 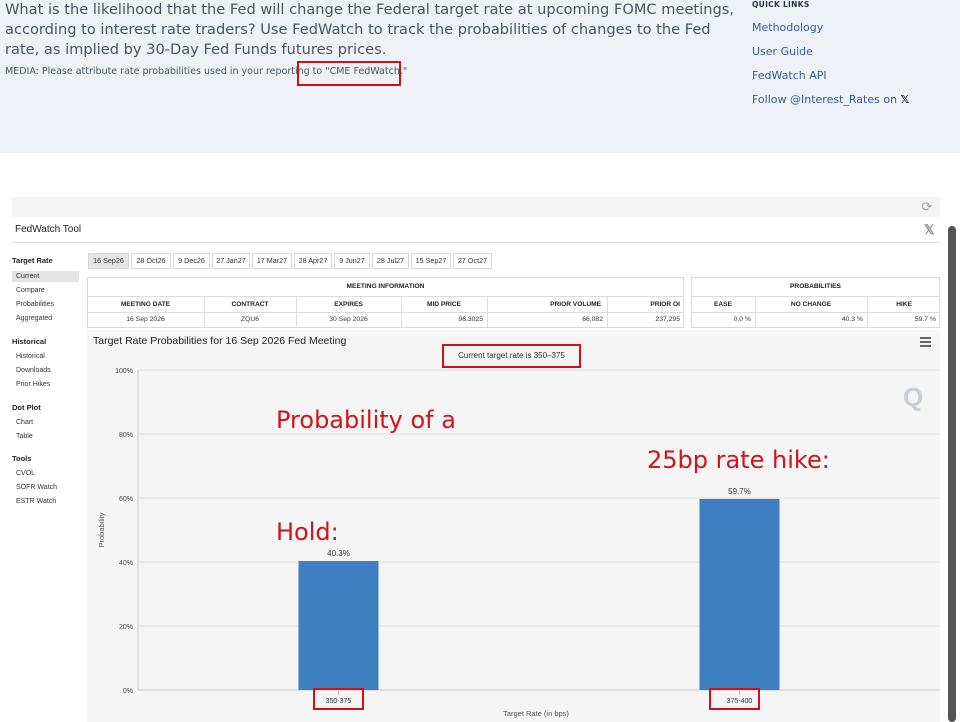 I want to click on annotation-hold: Hold:, so click(x=307, y=532).